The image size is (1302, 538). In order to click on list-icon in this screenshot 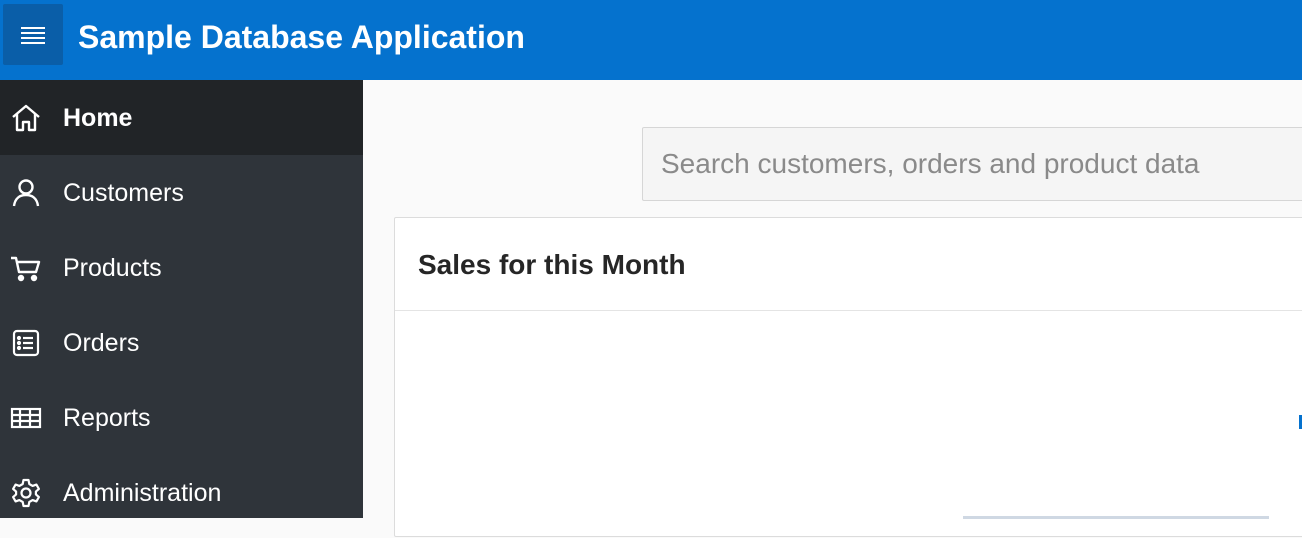, I will do `click(26, 343)`.